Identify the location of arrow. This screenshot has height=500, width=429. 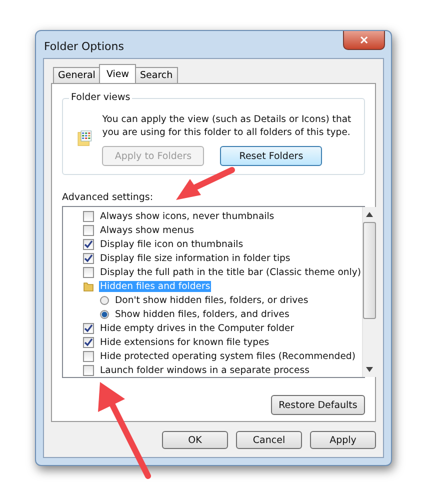
(205, 183).